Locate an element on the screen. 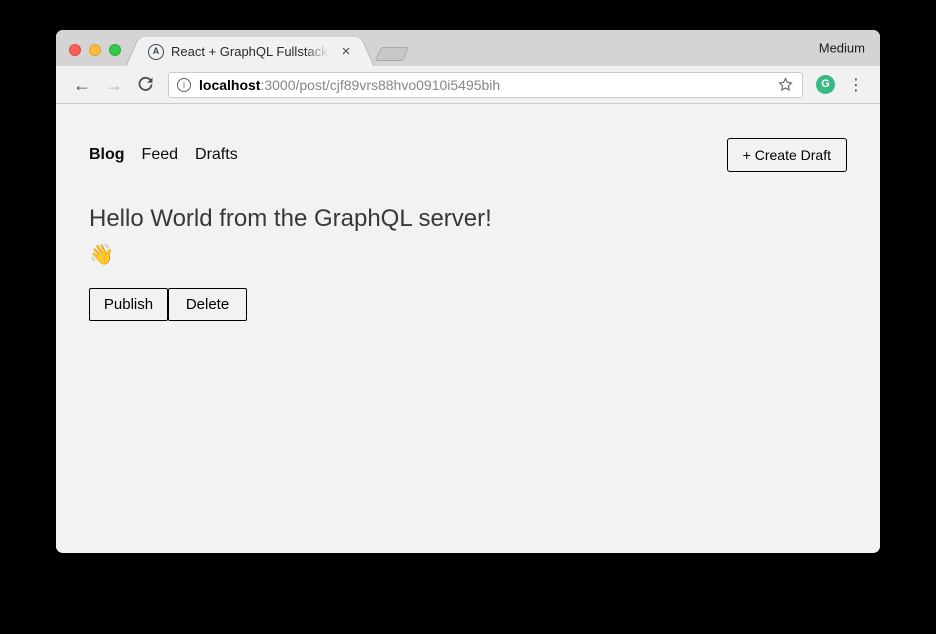 The height and width of the screenshot is (634, 936). publish-button: Publish is located at coordinates (128, 304).